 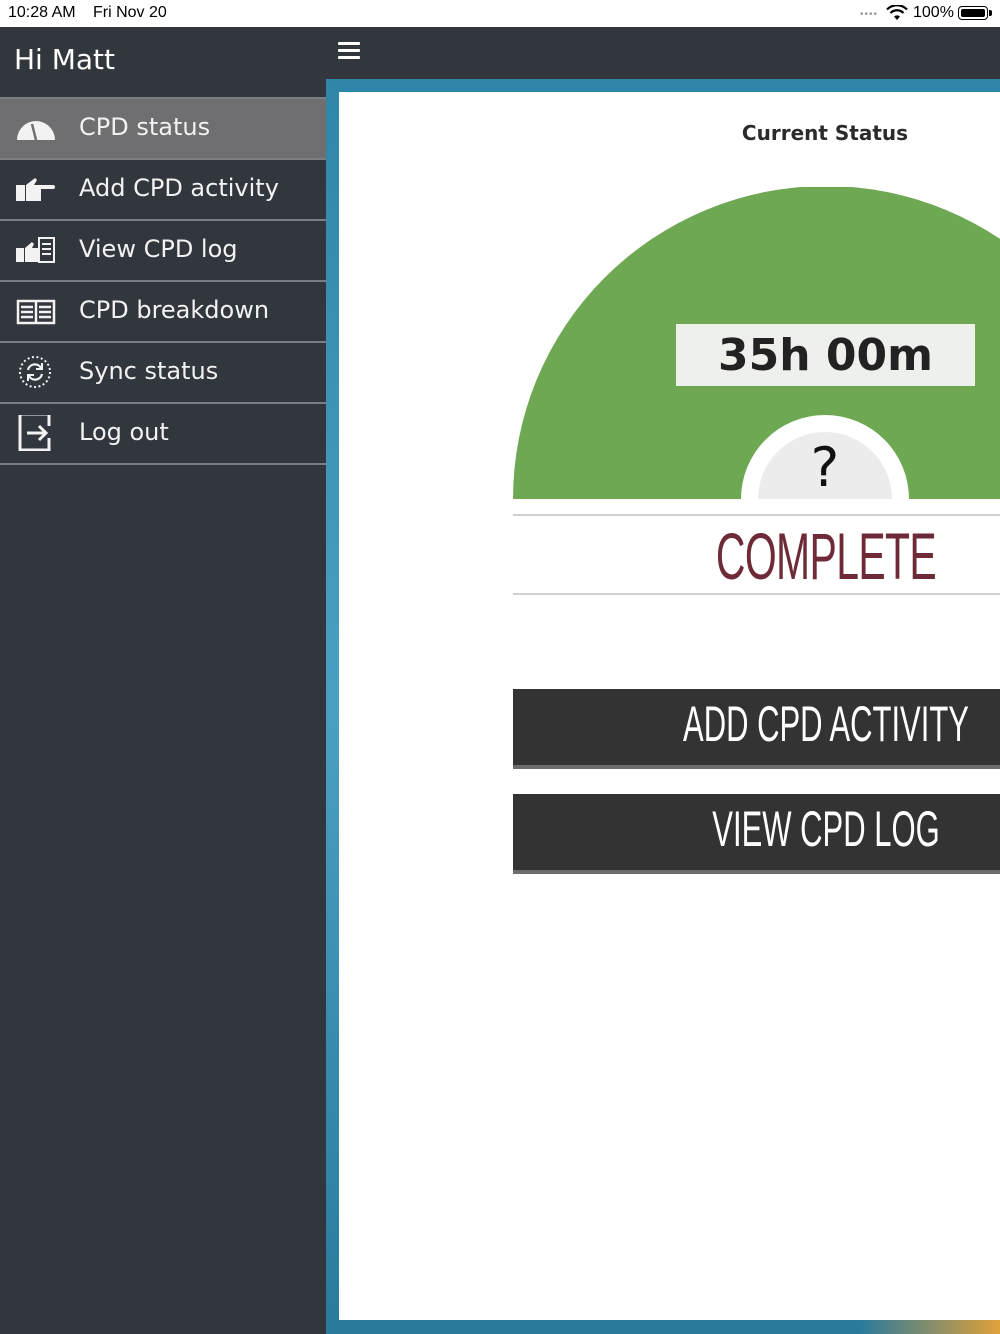 I want to click on sidebar-item-cpd-breakdown: CPD breakdown, so click(x=163, y=312).